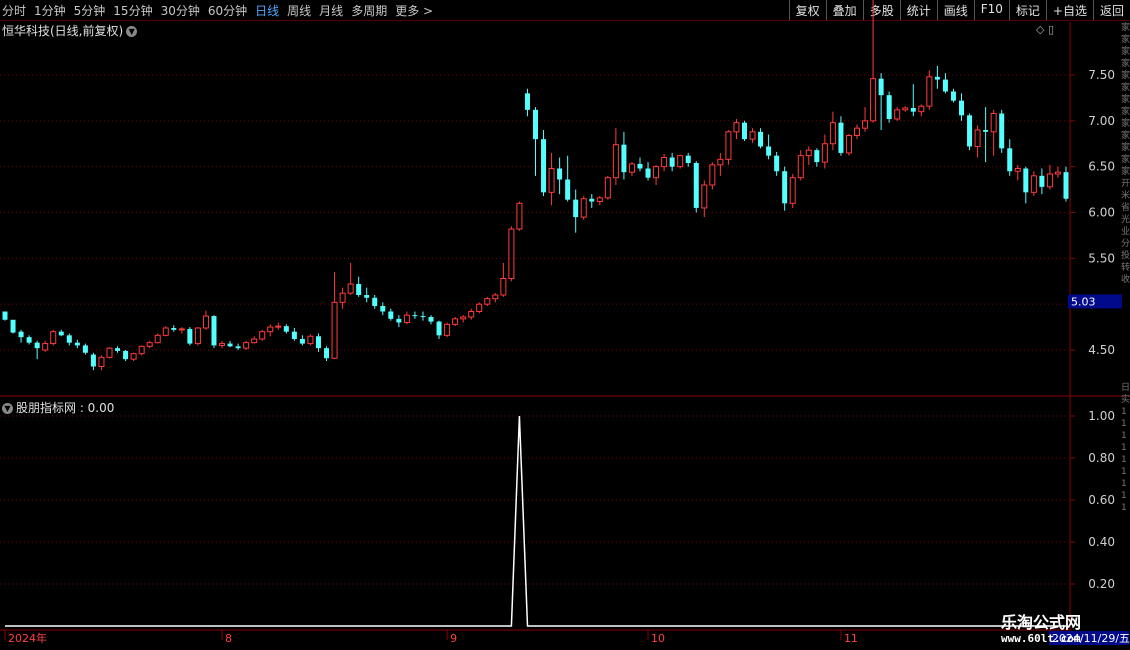 This screenshot has height=650, width=1130. I want to click on current-price-label: 5.03, so click(1083, 301).